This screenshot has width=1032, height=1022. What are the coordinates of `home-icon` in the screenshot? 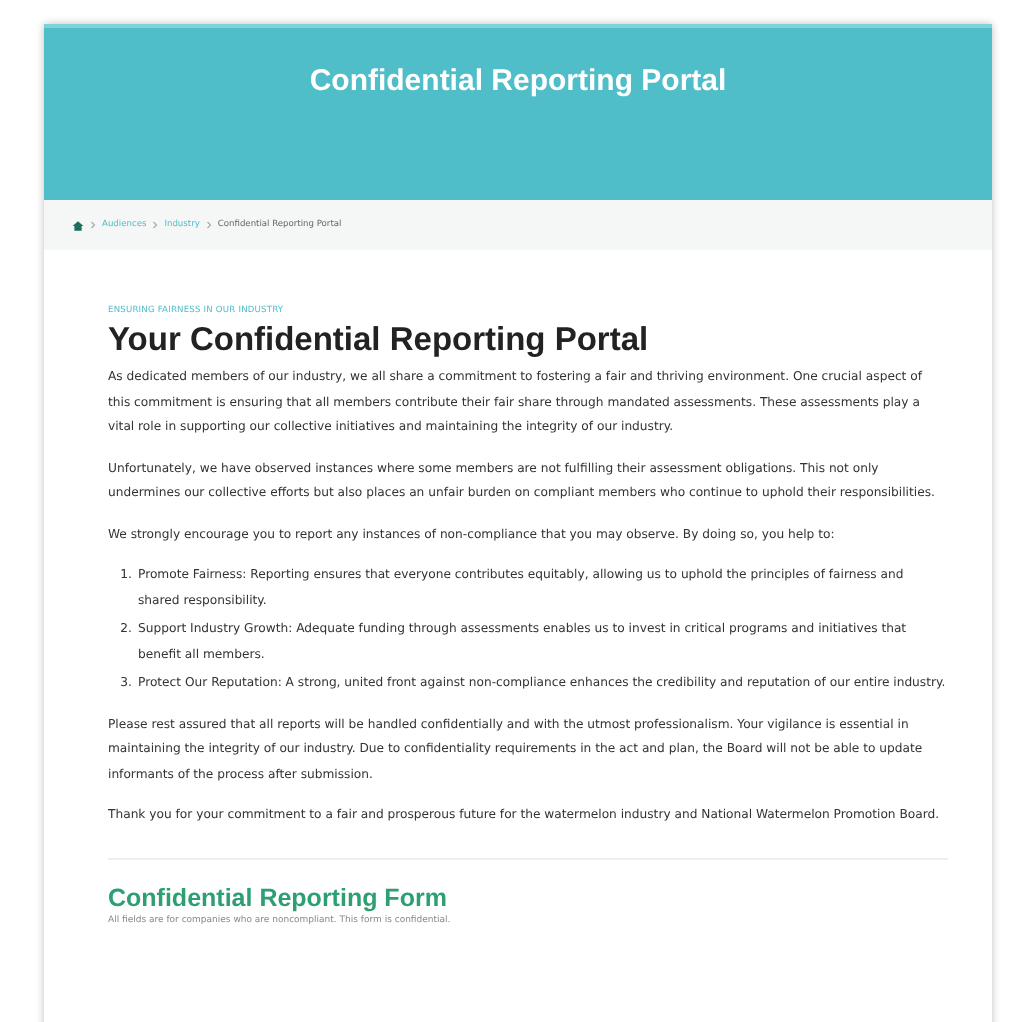 It's located at (78, 225).